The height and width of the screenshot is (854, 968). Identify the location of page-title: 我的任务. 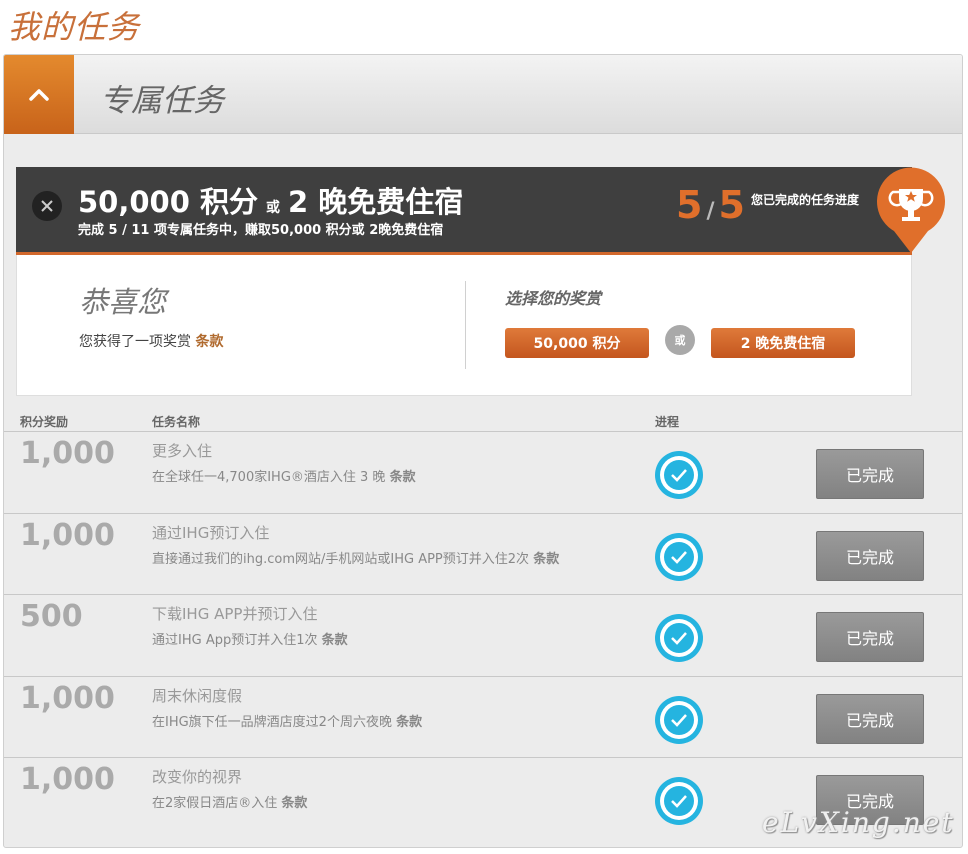
(74, 27).